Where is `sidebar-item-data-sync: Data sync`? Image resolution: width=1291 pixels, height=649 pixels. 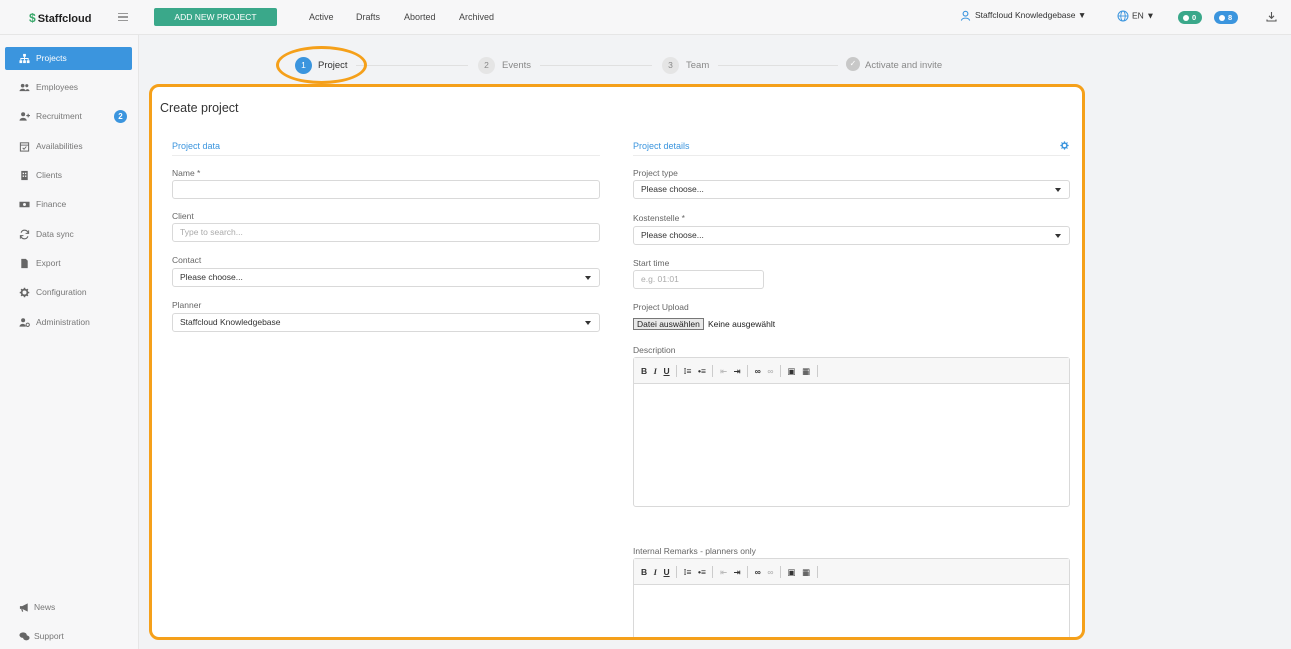 sidebar-item-data-sync: Data sync is located at coordinates (68, 234).